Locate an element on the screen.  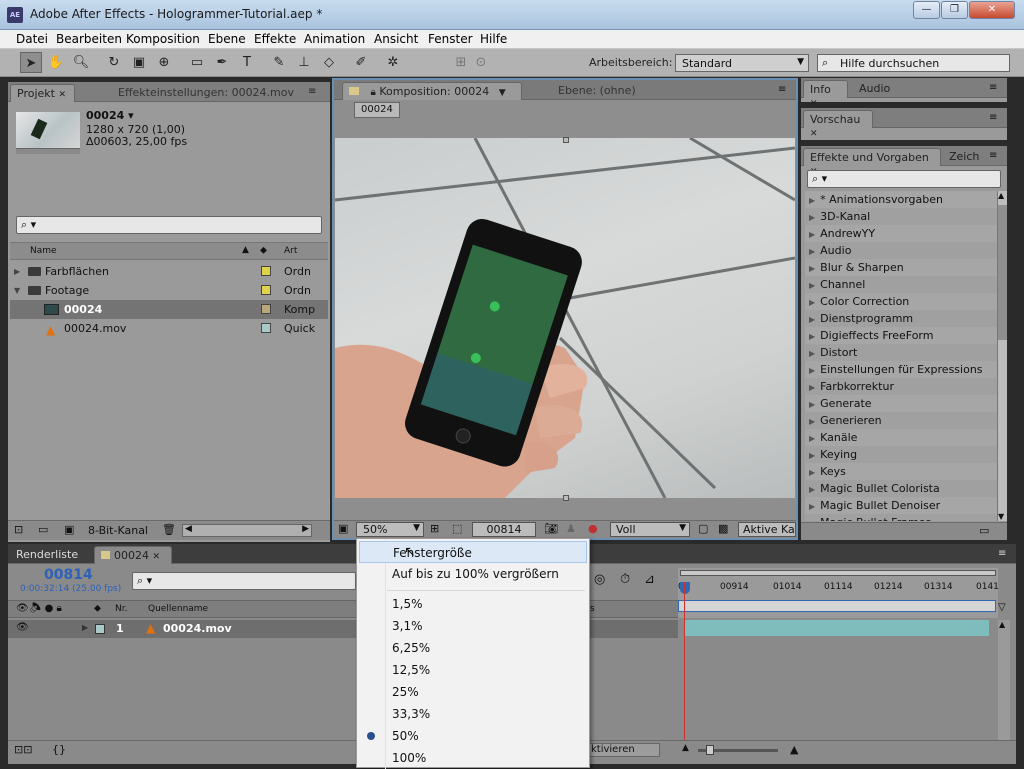
motion-blur-icon: ◎ is located at coordinates (599, 579).